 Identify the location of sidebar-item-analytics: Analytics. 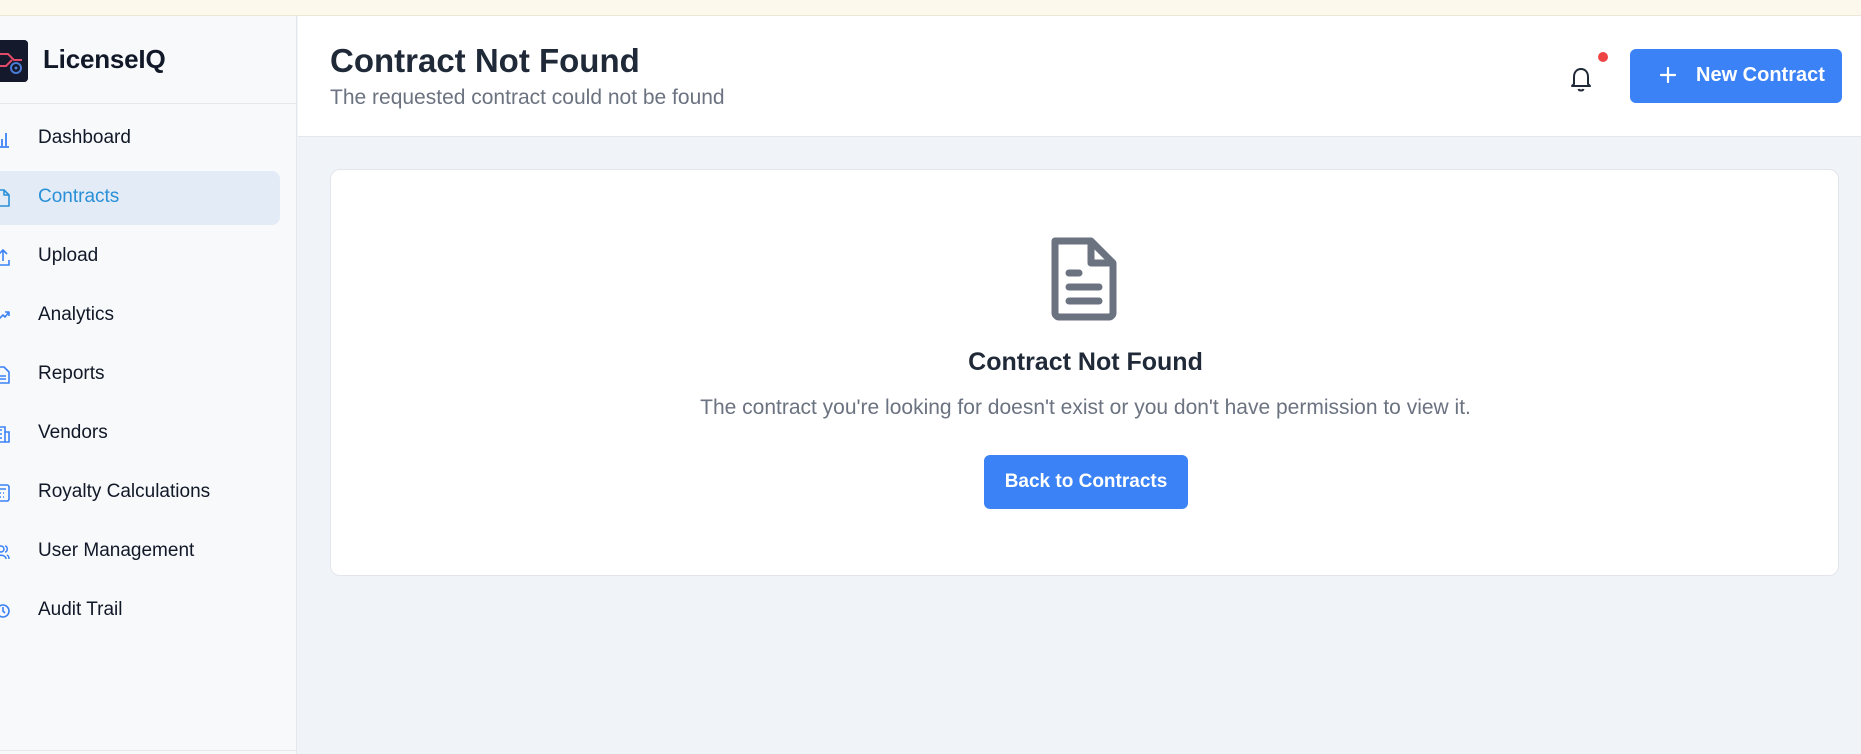
(148, 316).